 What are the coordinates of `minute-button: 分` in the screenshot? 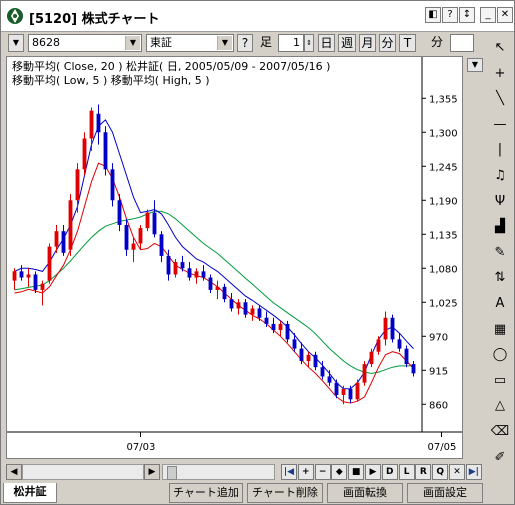 It's located at (387, 43).